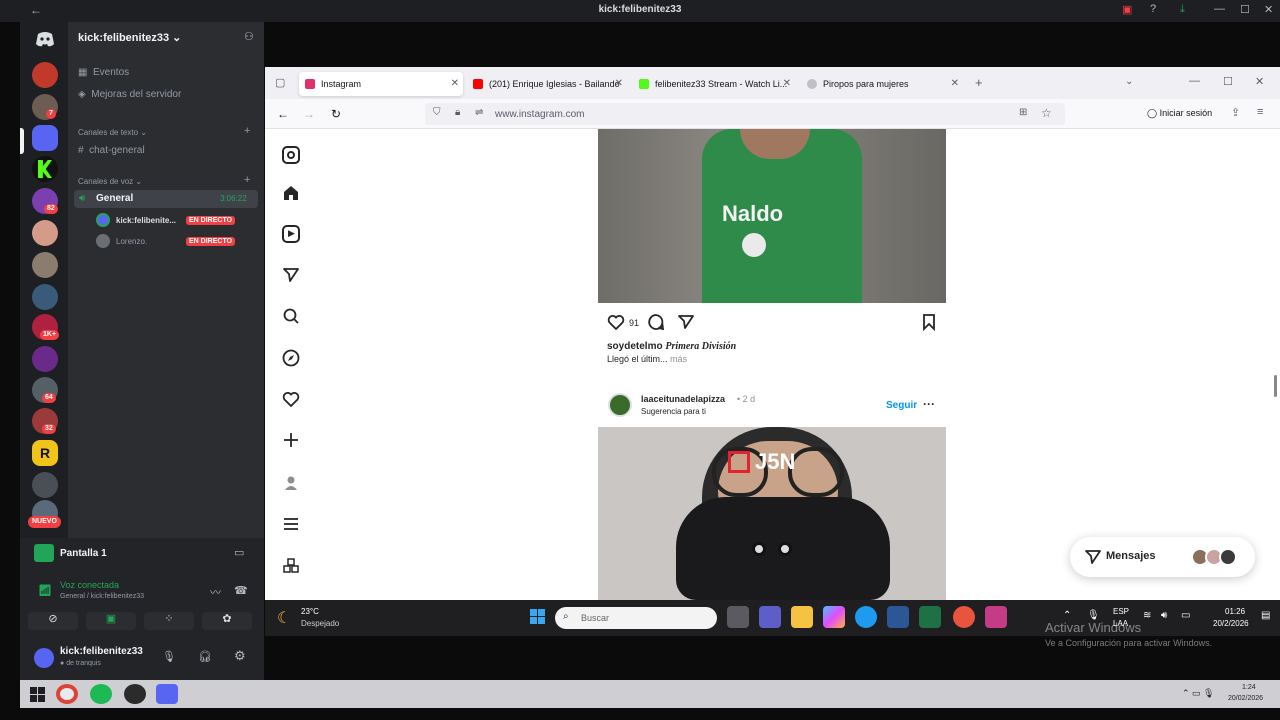 Image resolution: width=1280 pixels, height=720 pixels. Describe the element at coordinates (1235, 112) in the screenshot. I see `extensions-icon: ⇪` at that location.